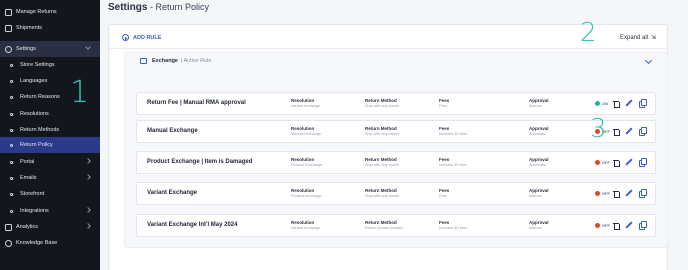 This screenshot has height=270, width=688. I want to click on sidebar-item-label: Analytics, so click(27, 227).